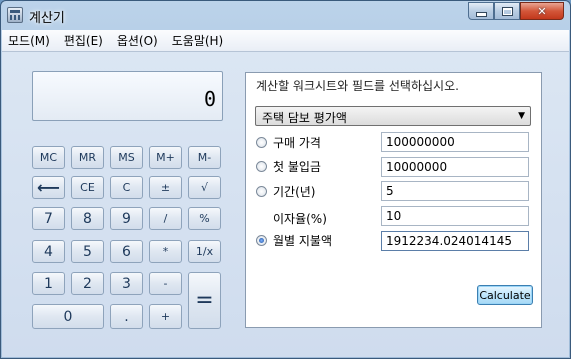 The width and height of the screenshot is (571, 359). I want to click on key-9: 9, so click(126, 218).